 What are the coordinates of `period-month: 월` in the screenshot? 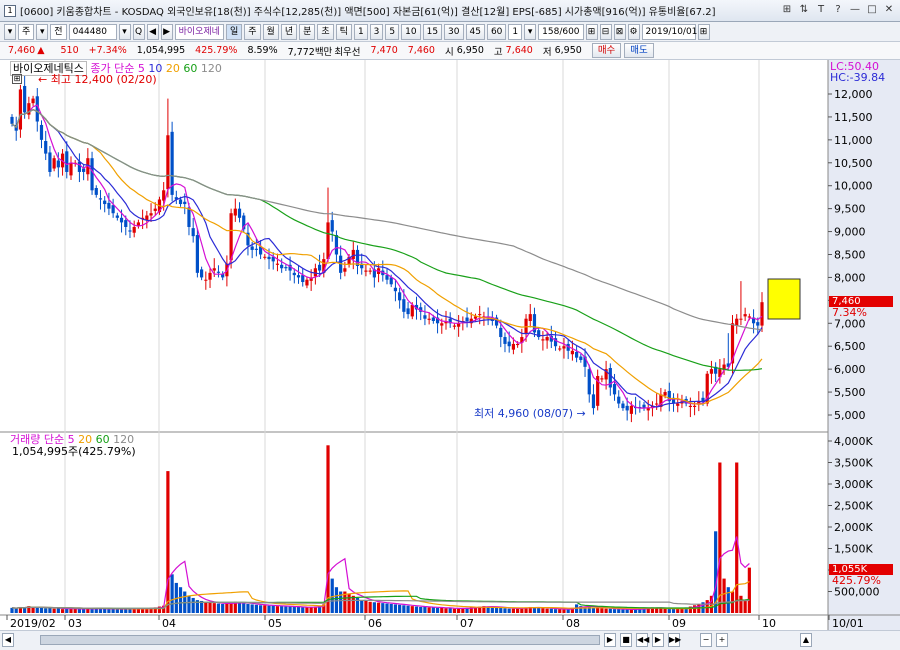 It's located at (270, 31).